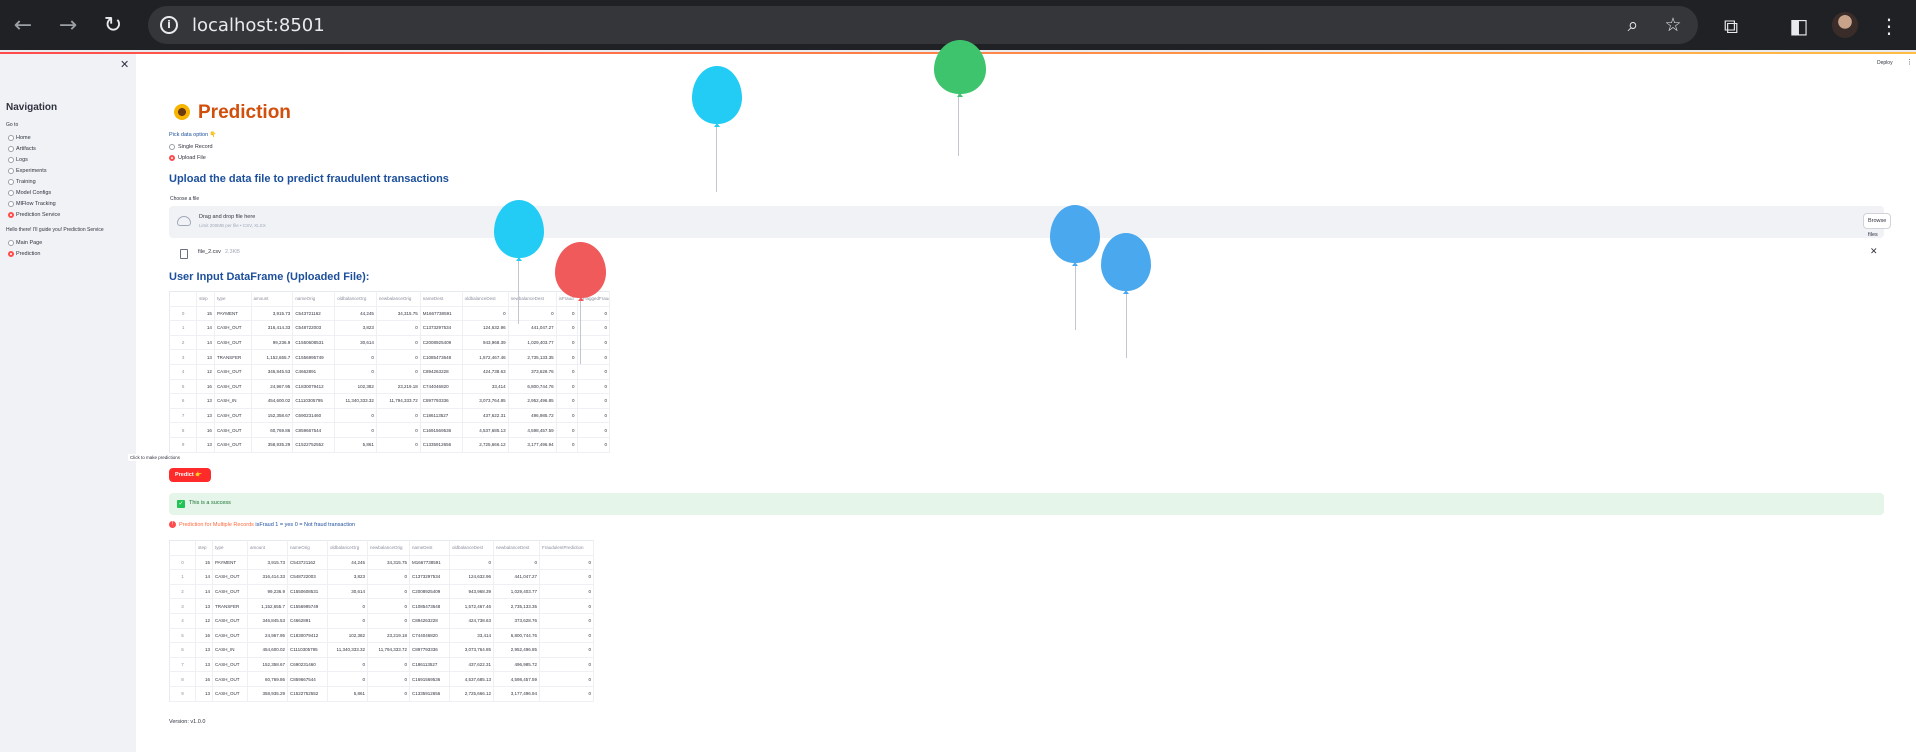 The width and height of the screenshot is (1916, 752). What do you see at coordinates (267, 548) in the screenshot?
I see `column-header: amount` at bounding box center [267, 548].